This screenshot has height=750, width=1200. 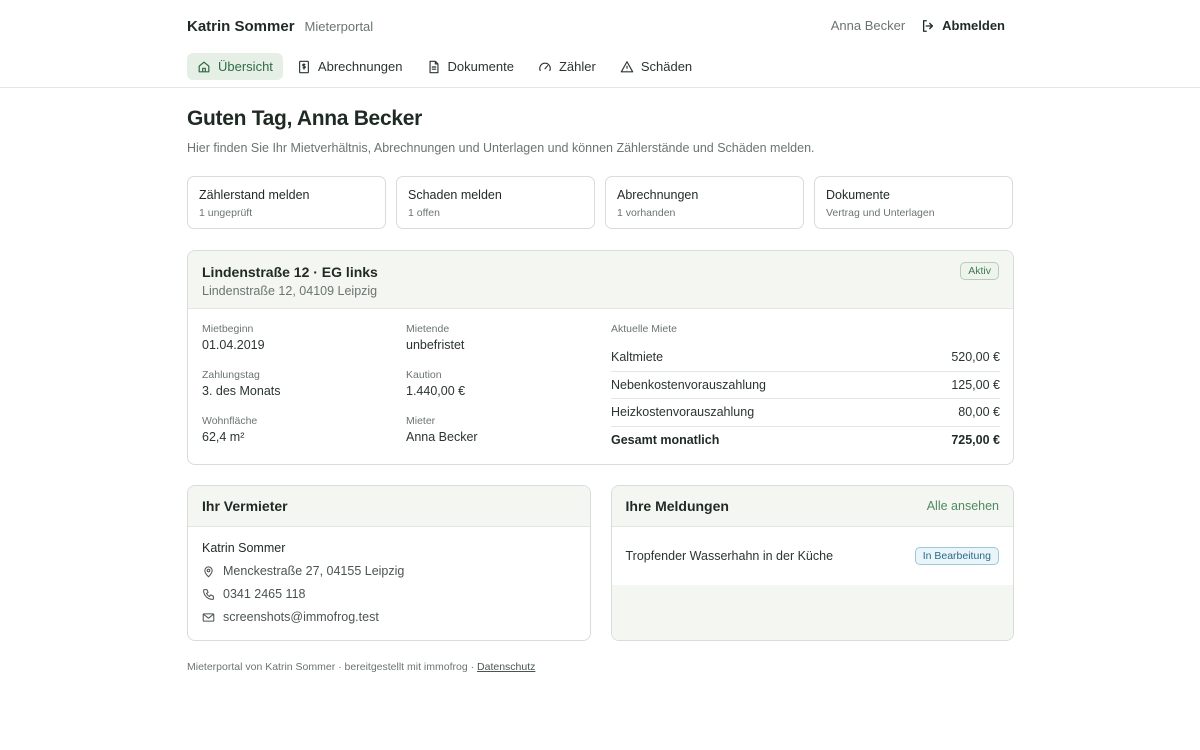 I want to click on page-title: Guten Tag, Anna Becker, so click(x=304, y=118).